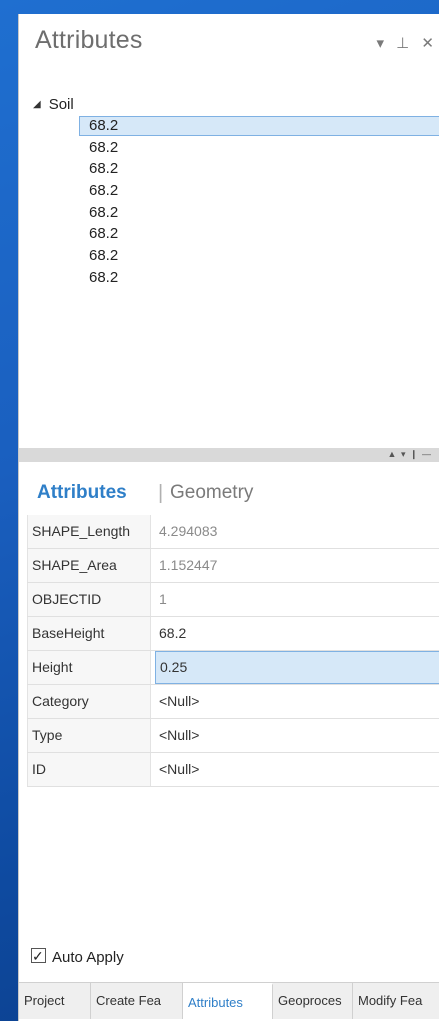 This screenshot has width=439, height=1021. What do you see at coordinates (233, 600) in the screenshot?
I see `attribute-row: OBJECTID 1` at bounding box center [233, 600].